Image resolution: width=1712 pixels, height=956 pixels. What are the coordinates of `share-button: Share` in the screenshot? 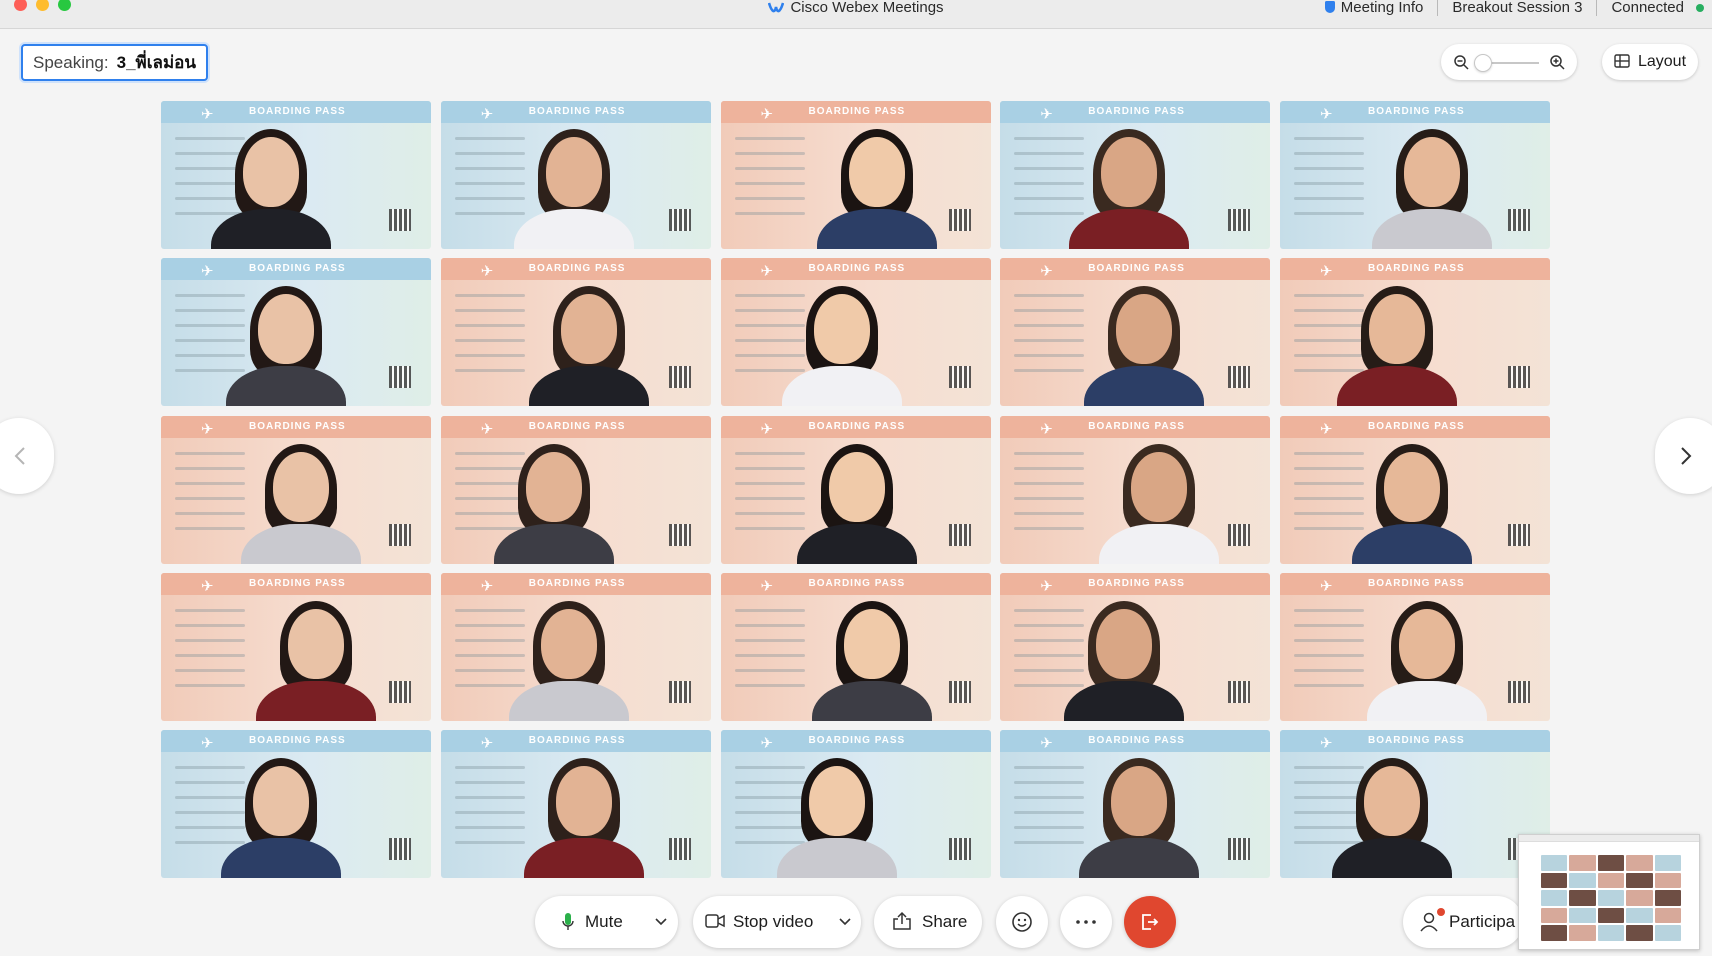 It's located at (928, 922).